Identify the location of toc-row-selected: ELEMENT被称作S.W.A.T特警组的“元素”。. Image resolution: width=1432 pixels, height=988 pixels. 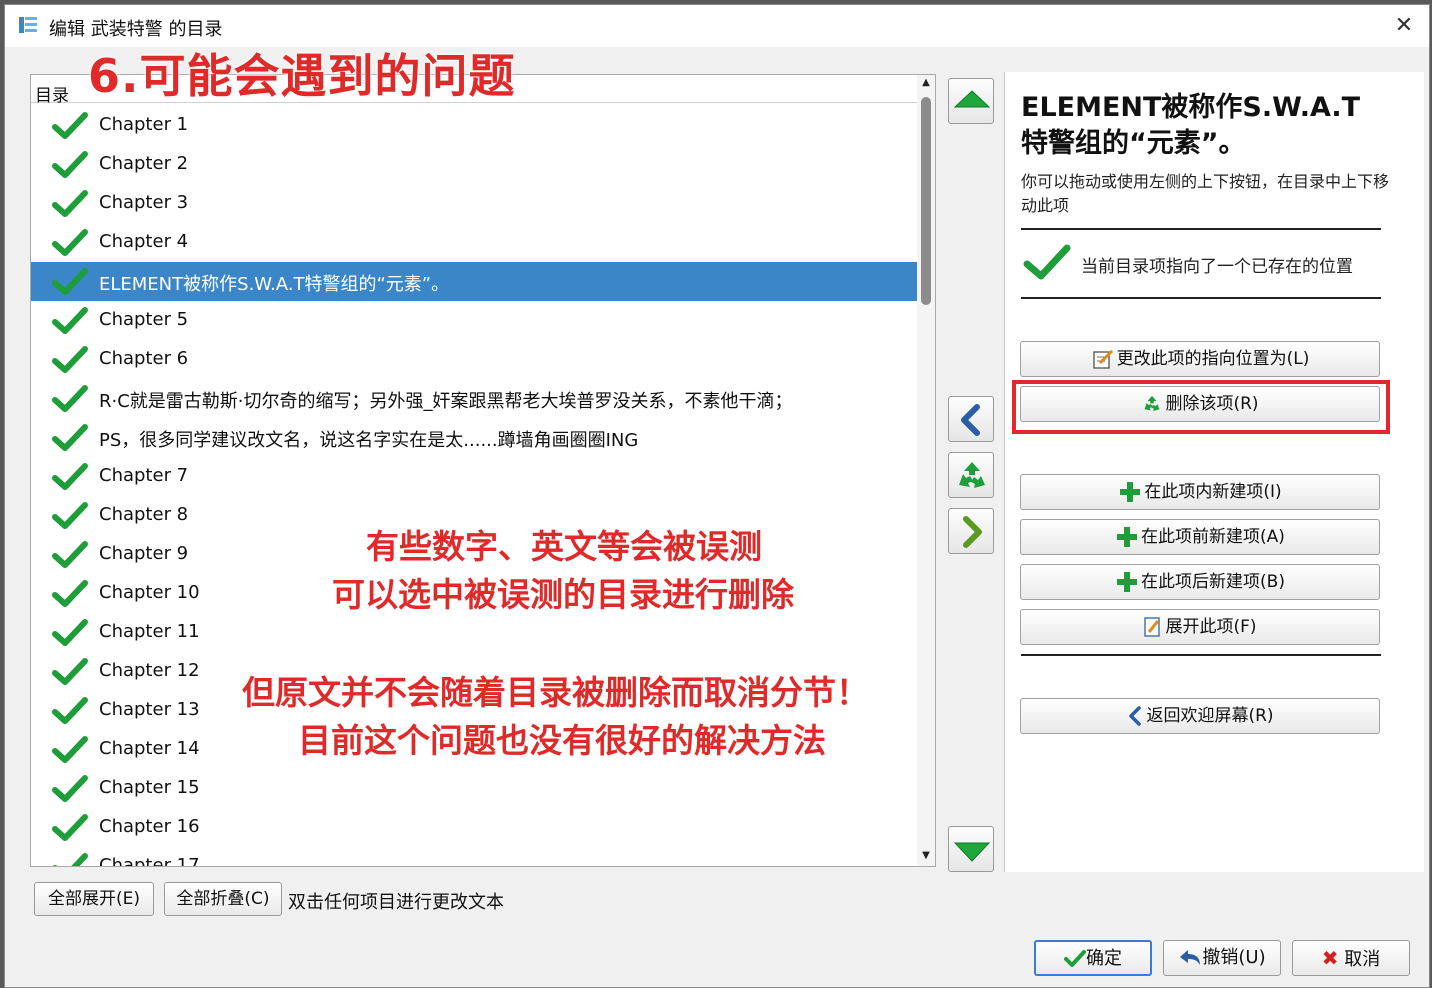
(474, 281).